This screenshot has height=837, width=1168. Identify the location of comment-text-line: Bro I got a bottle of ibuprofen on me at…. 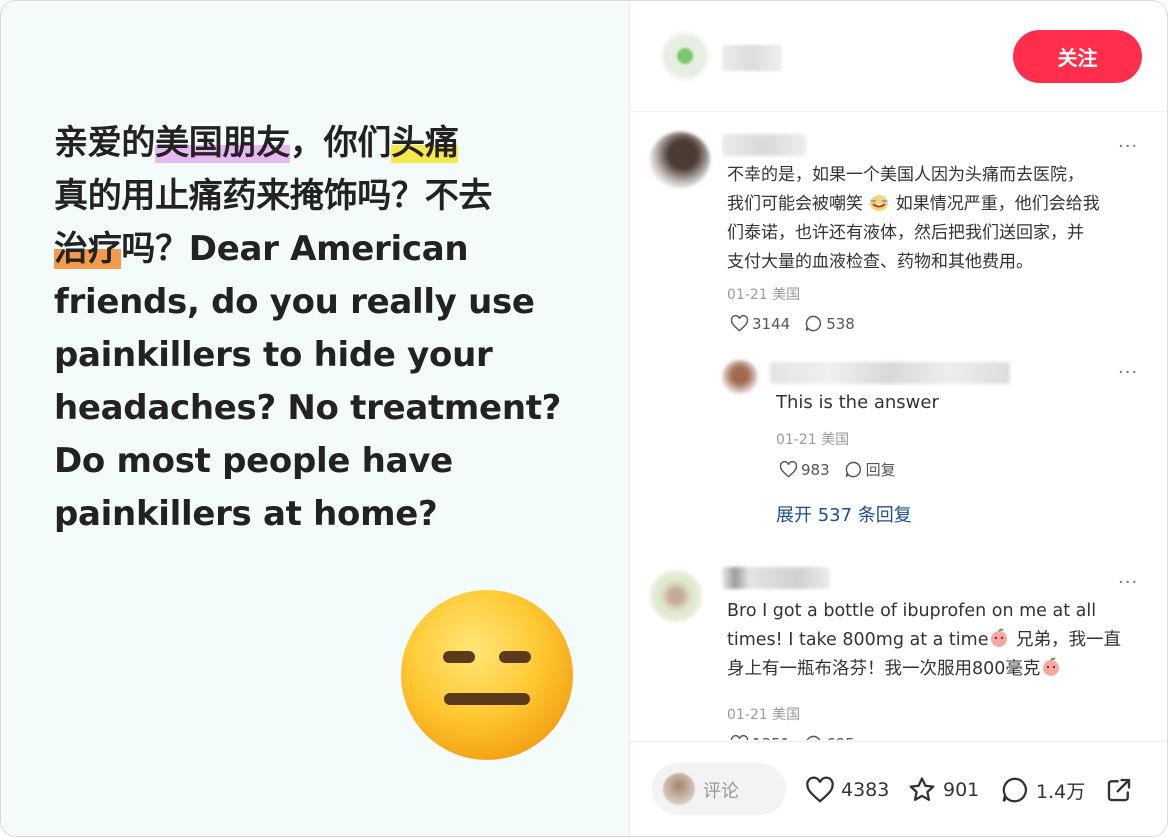
(912, 611).